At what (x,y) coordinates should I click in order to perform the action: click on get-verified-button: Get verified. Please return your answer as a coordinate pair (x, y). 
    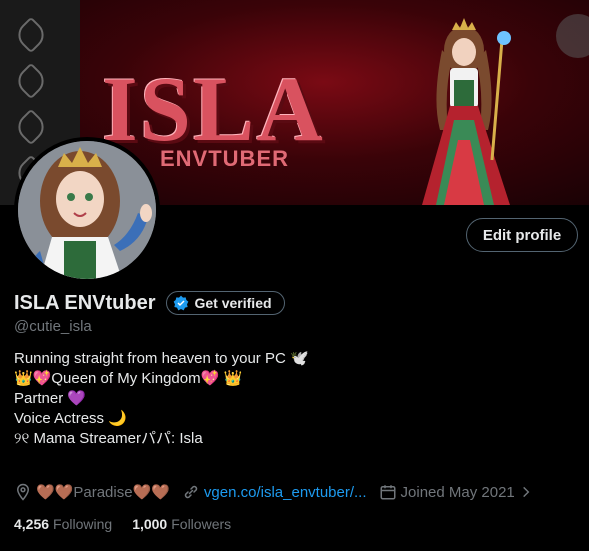
    Looking at the image, I should click on (225, 303).